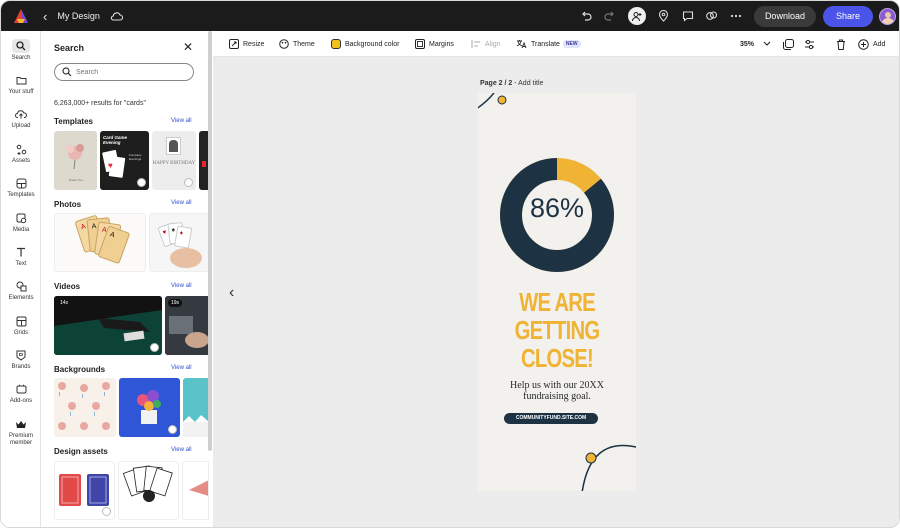 The height and width of the screenshot is (528, 900). What do you see at coordinates (21, 367) in the screenshot?
I see `rail-label: Brands` at bounding box center [21, 367].